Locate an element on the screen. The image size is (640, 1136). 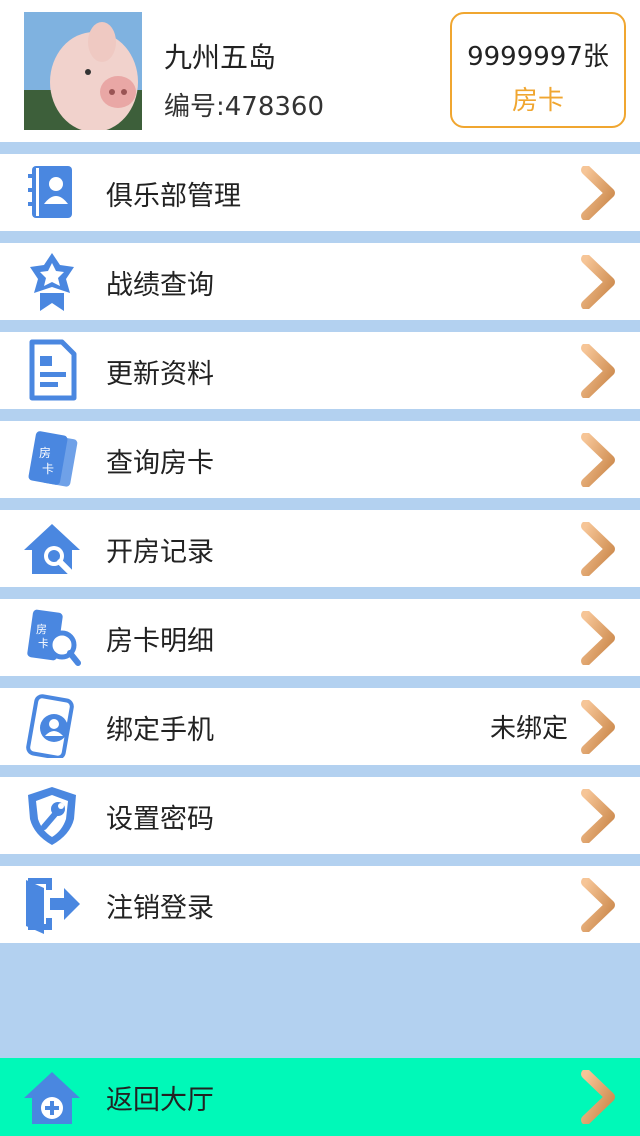
room-card-balance: 9999997张 房卡 is located at coordinates (538, 70).